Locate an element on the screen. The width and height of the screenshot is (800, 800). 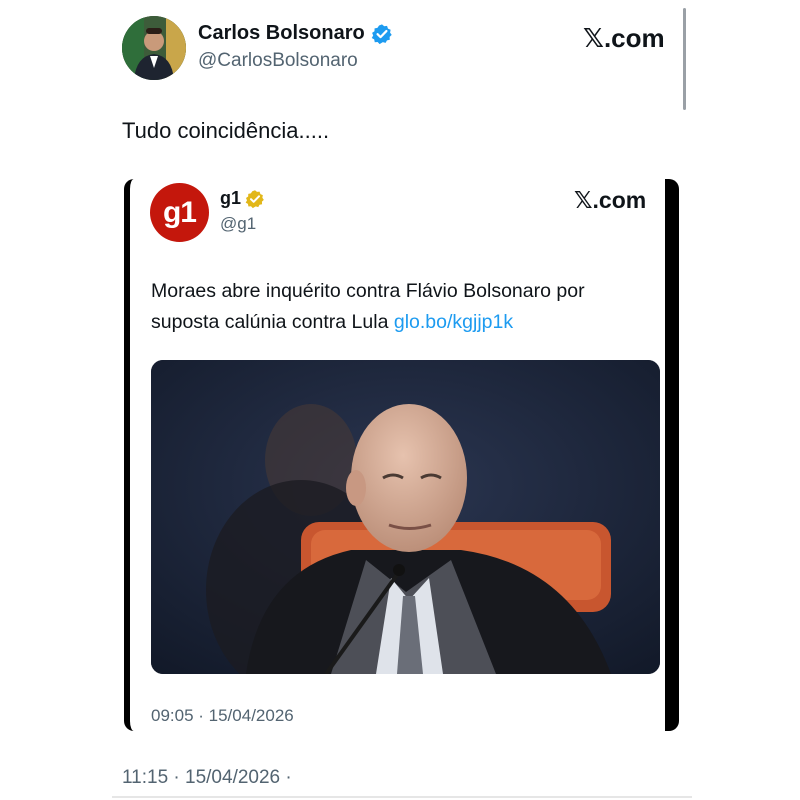
g1-logo-text: g1 is located at coordinates (179, 212).